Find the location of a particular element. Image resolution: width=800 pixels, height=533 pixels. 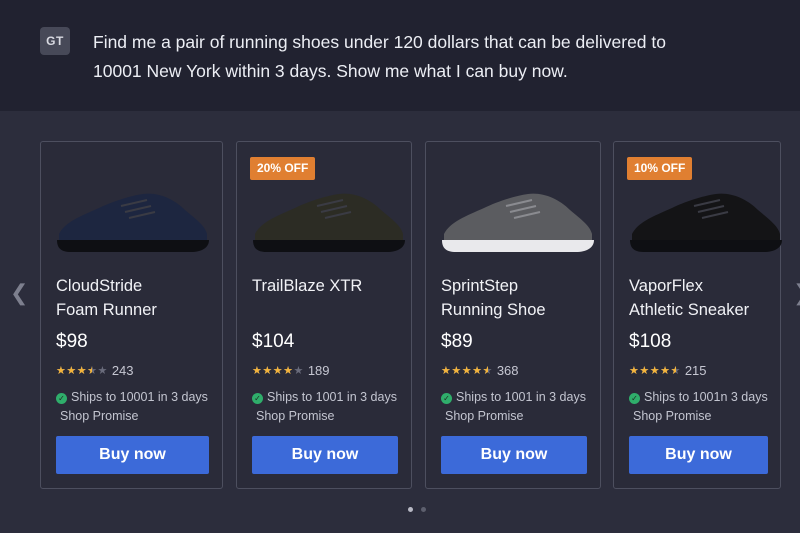

product-price: $98 is located at coordinates (72, 341).